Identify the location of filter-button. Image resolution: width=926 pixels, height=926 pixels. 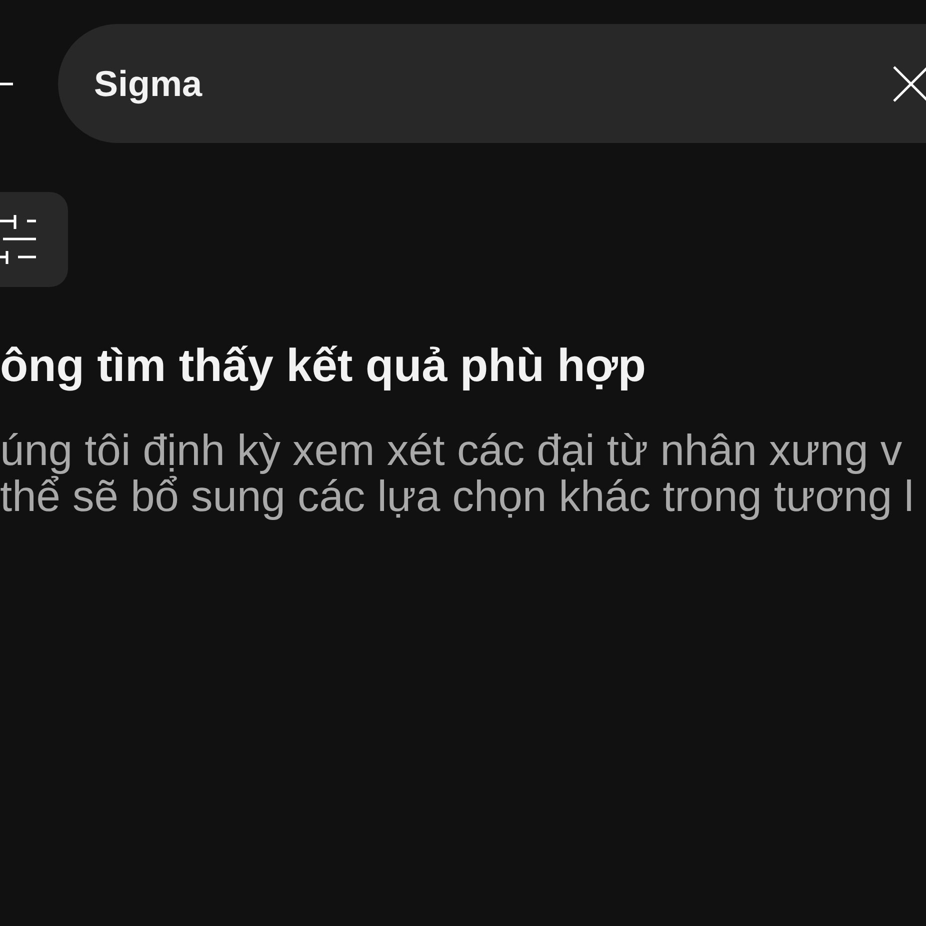
(34, 239).